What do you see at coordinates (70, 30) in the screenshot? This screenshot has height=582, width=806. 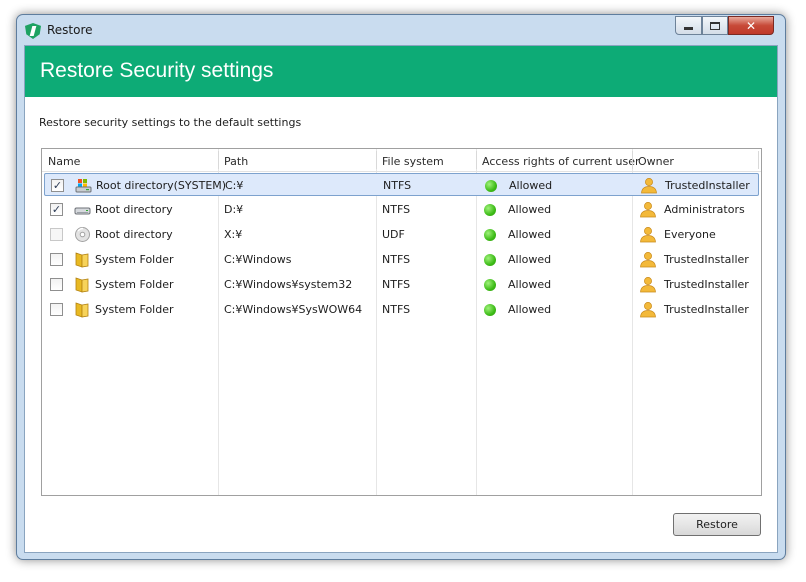 I see `window-title: Restore` at bounding box center [70, 30].